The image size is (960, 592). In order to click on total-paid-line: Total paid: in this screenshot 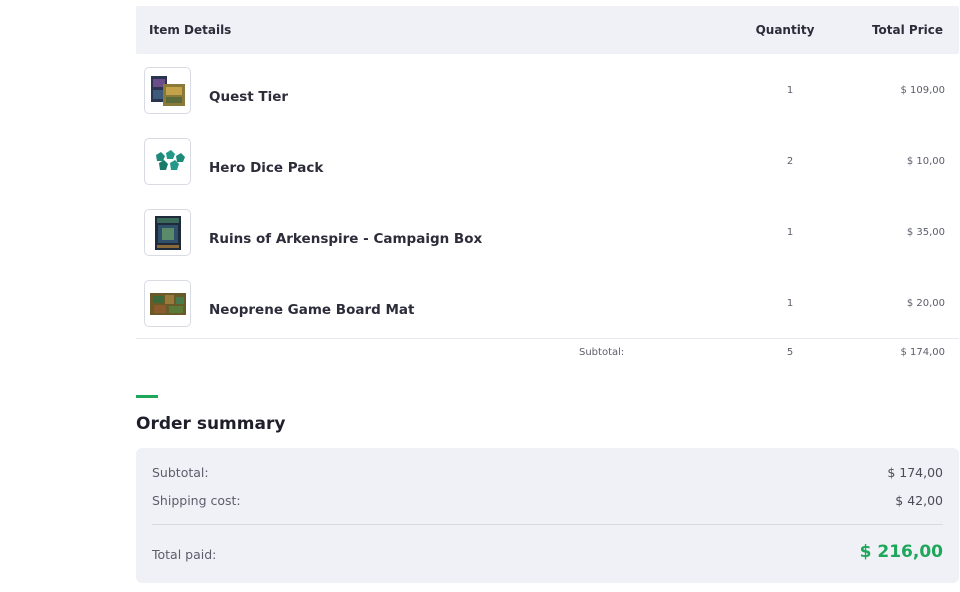, I will do `click(547, 554)`.